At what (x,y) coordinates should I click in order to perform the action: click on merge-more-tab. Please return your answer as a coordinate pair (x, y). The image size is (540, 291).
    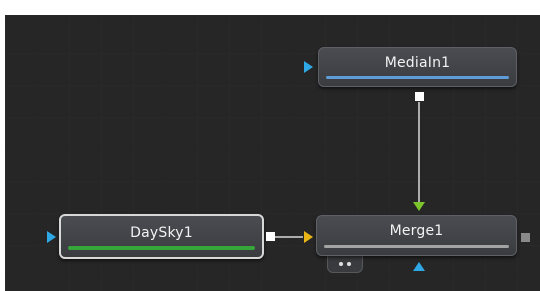
    Looking at the image, I should click on (345, 264).